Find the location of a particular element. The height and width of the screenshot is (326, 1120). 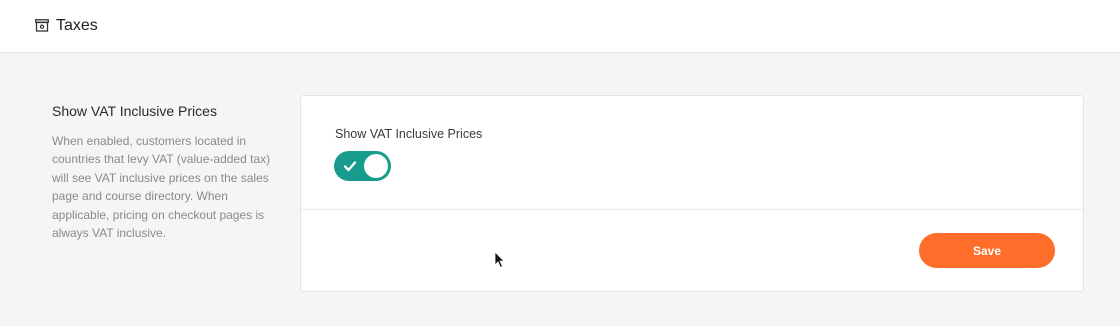

mouse-cursor-icon is located at coordinates (500, 260).